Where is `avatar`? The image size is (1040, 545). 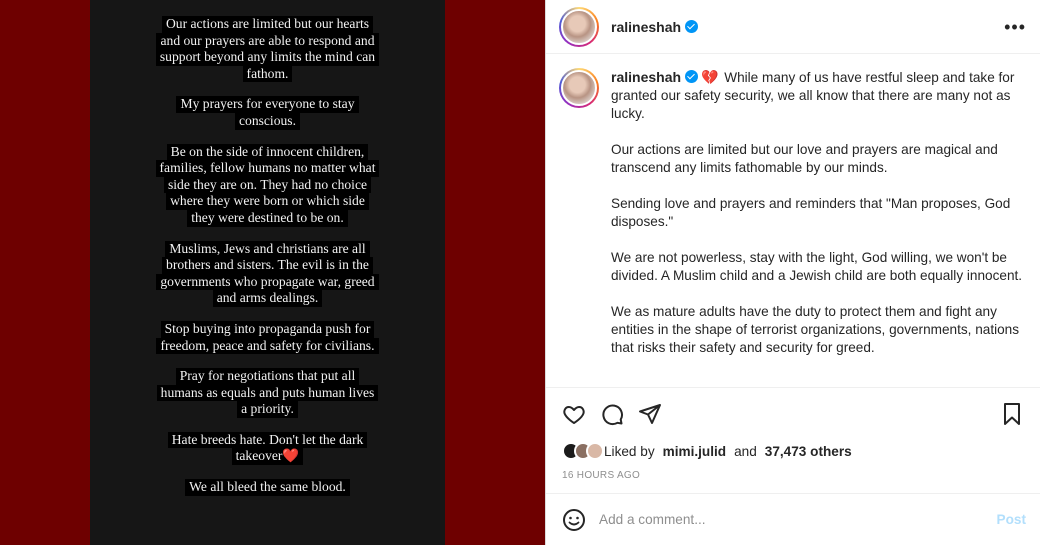 avatar is located at coordinates (579, 26).